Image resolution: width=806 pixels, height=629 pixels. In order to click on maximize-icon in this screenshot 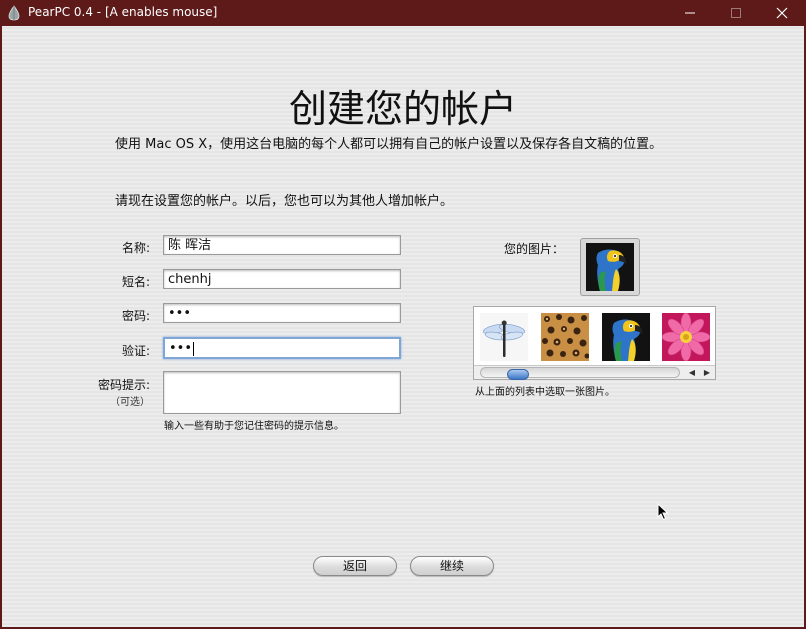, I will do `click(736, 13)`.